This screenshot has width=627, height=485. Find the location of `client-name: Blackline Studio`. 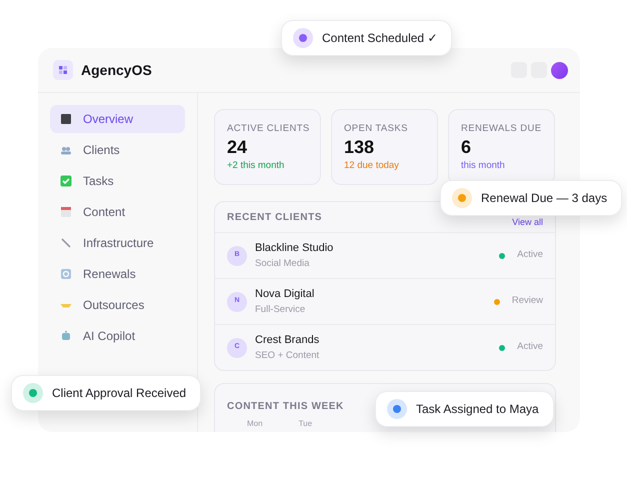

client-name: Blackline Studio is located at coordinates (294, 248).